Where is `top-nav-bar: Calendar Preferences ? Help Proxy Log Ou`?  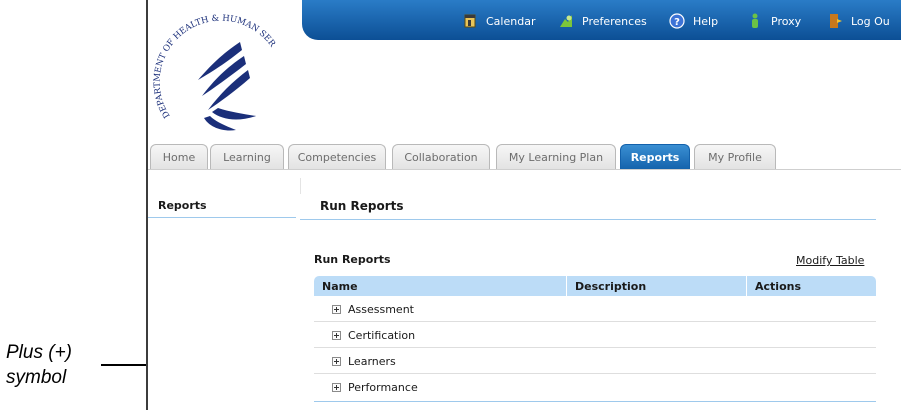 top-nav-bar: Calendar Preferences ? Help Proxy Log Ou is located at coordinates (601, 20).